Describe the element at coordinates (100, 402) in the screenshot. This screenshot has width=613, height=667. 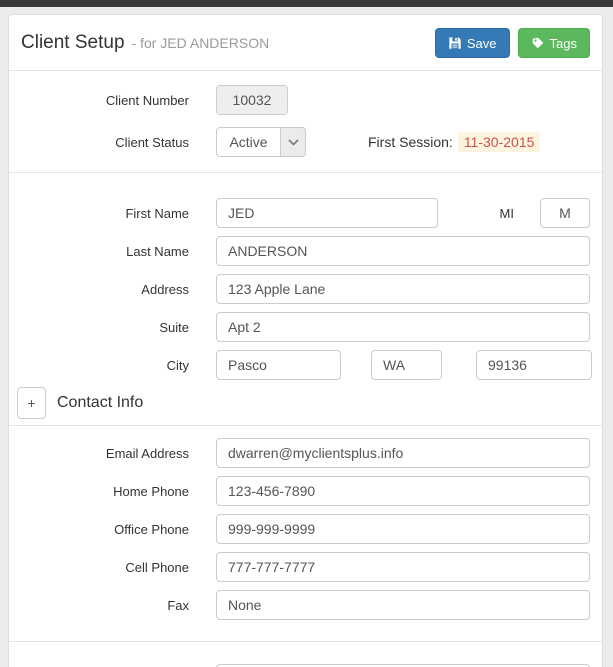
I see `contact-info-title: Contact Info` at that location.